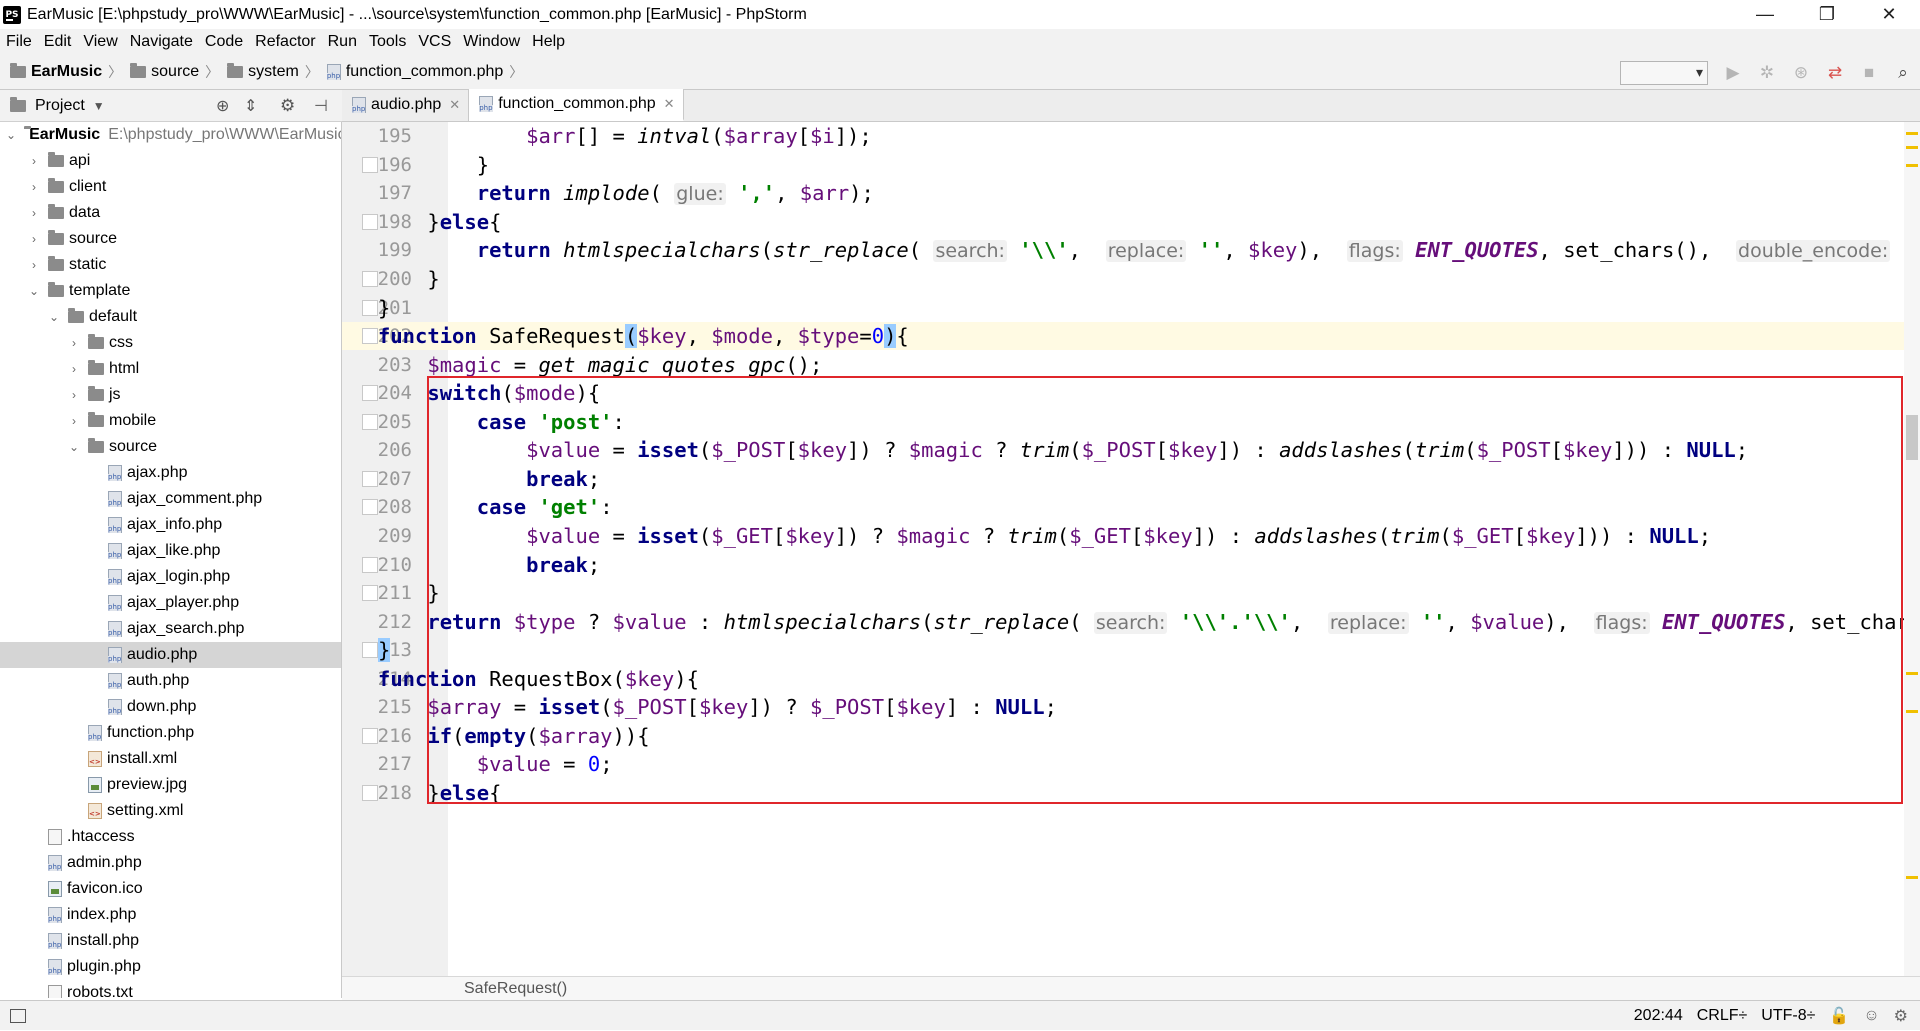 This screenshot has height=1031, width=1920. What do you see at coordinates (1788, 1016) in the screenshot?
I see `file-encoding: UTF-8÷` at bounding box center [1788, 1016].